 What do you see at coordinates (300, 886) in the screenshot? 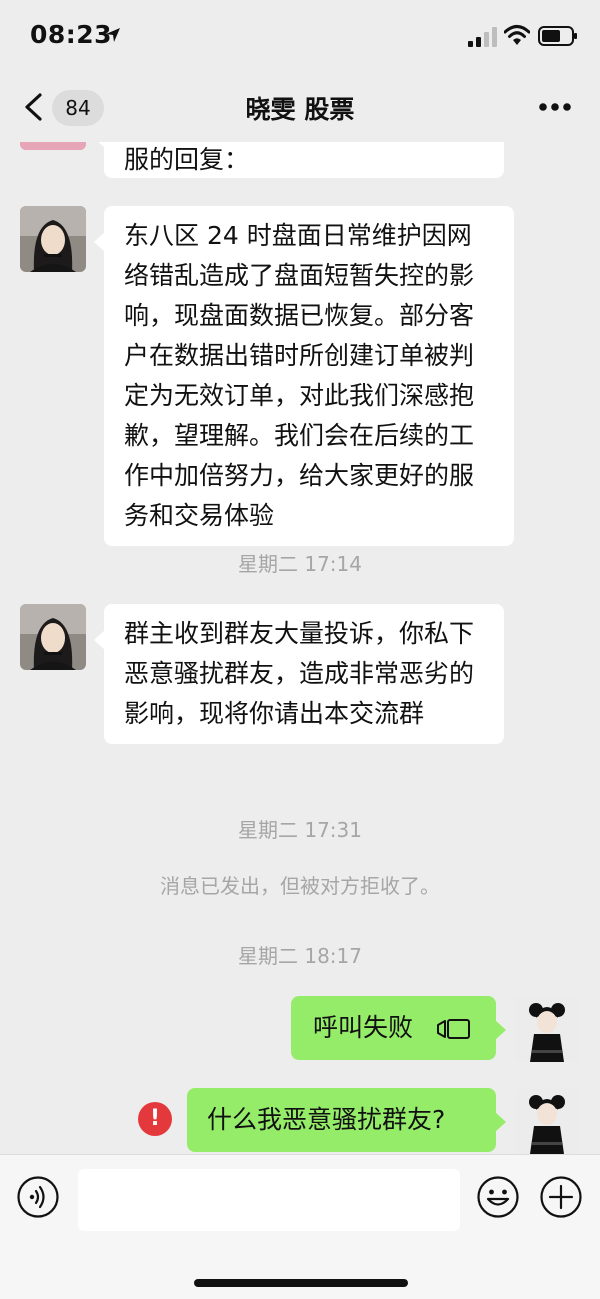
I see `system-notice: 消息已发出，但被对方拒收了。` at bounding box center [300, 886].